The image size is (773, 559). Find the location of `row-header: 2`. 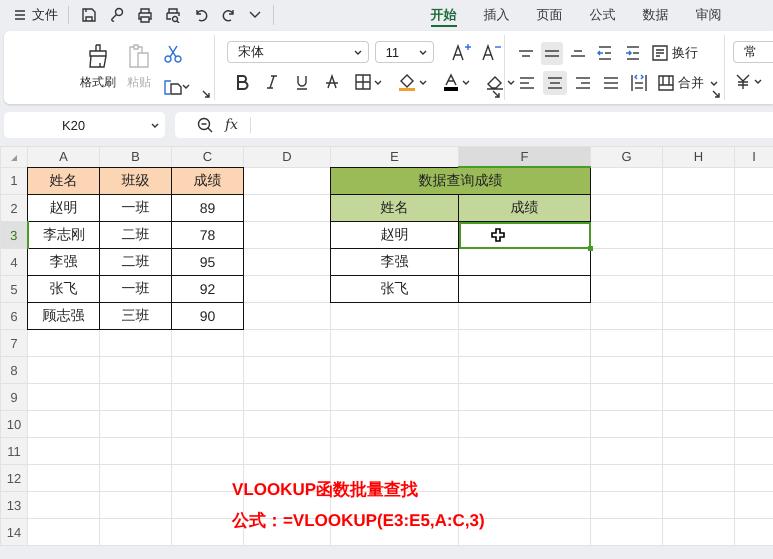

row-header: 2 is located at coordinates (14, 208).